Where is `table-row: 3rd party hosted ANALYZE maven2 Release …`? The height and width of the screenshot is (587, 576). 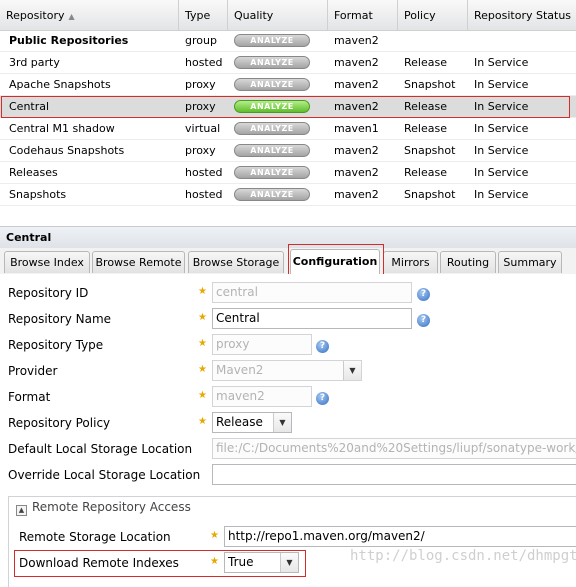
table-row: 3rd party hosted ANALYZE maven2 Release … is located at coordinates (288, 63).